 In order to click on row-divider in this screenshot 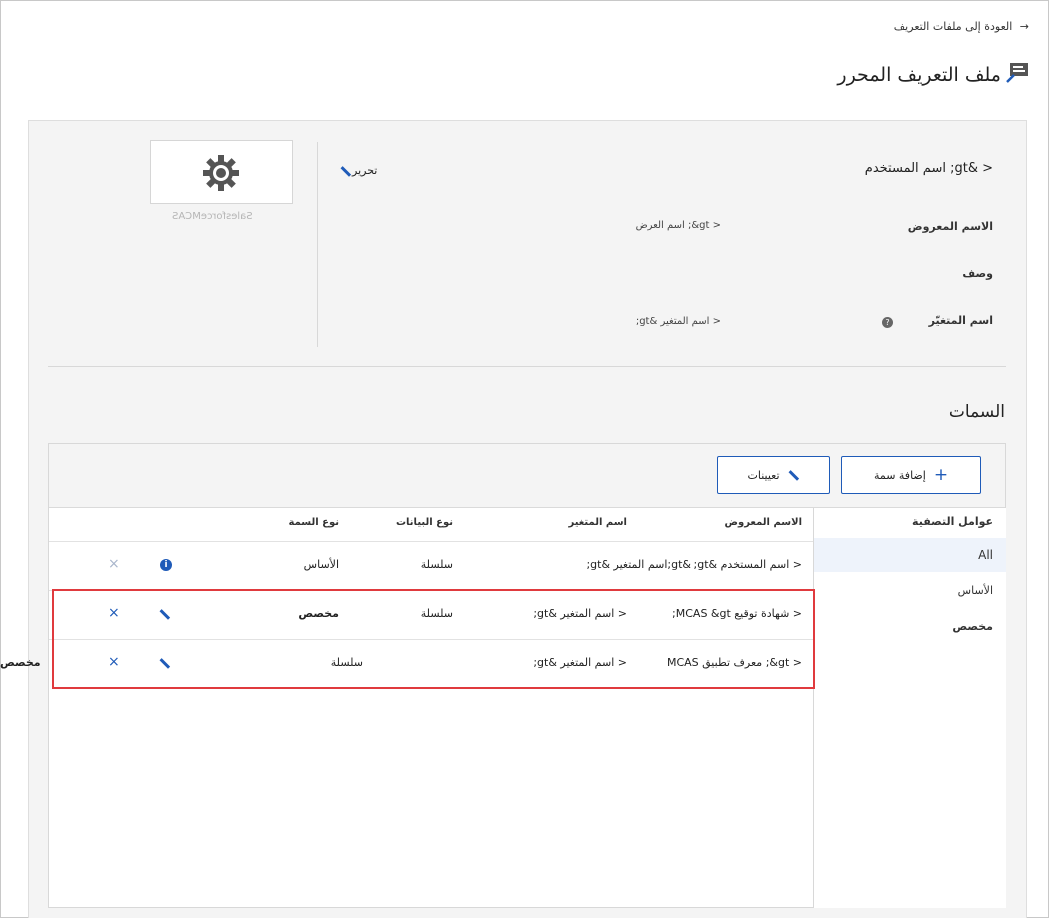, I will do `click(431, 541)`.